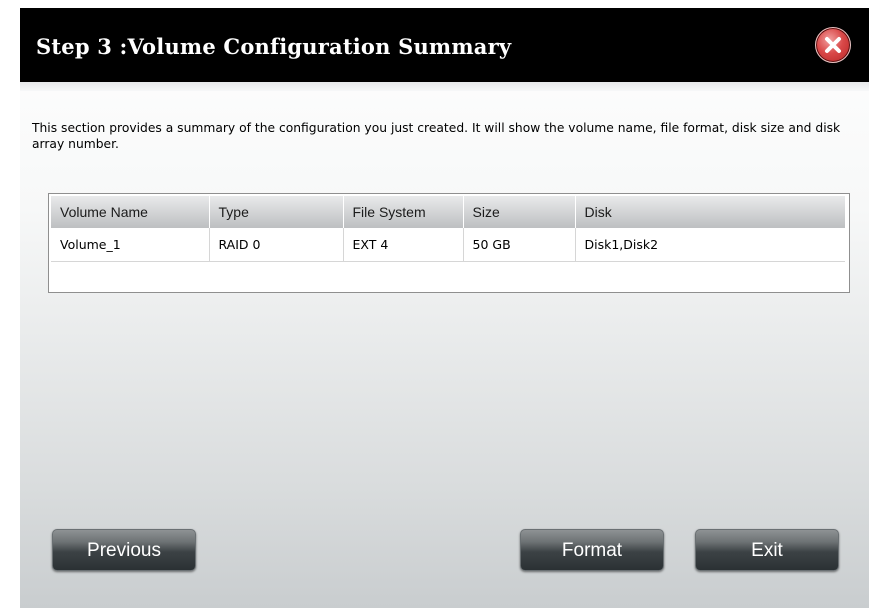 This screenshot has height=608, width=869. Describe the element at coordinates (710, 212) in the screenshot. I see `column-header-disk: Disk` at that location.